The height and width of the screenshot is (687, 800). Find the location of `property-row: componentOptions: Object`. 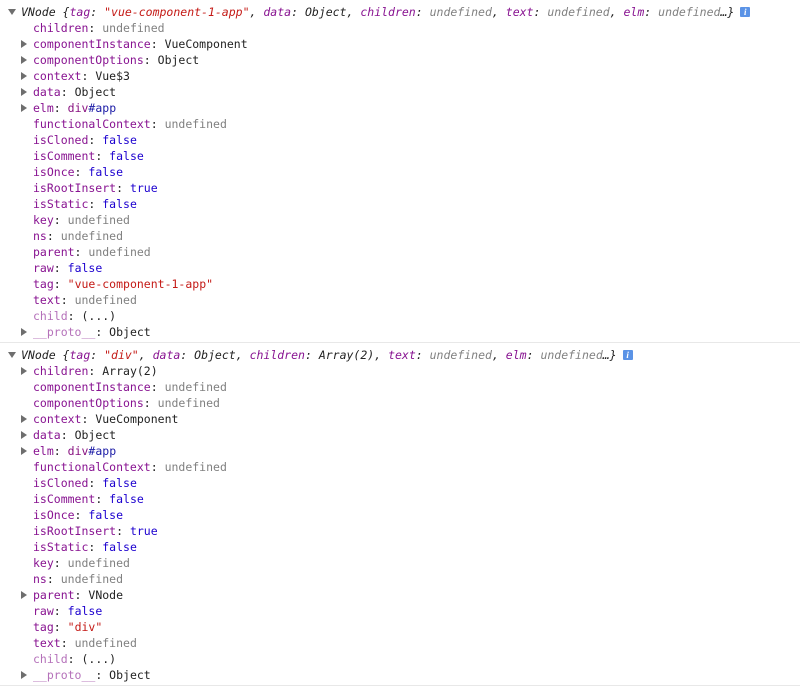

property-row: componentOptions: Object is located at coordinates (400, 60).